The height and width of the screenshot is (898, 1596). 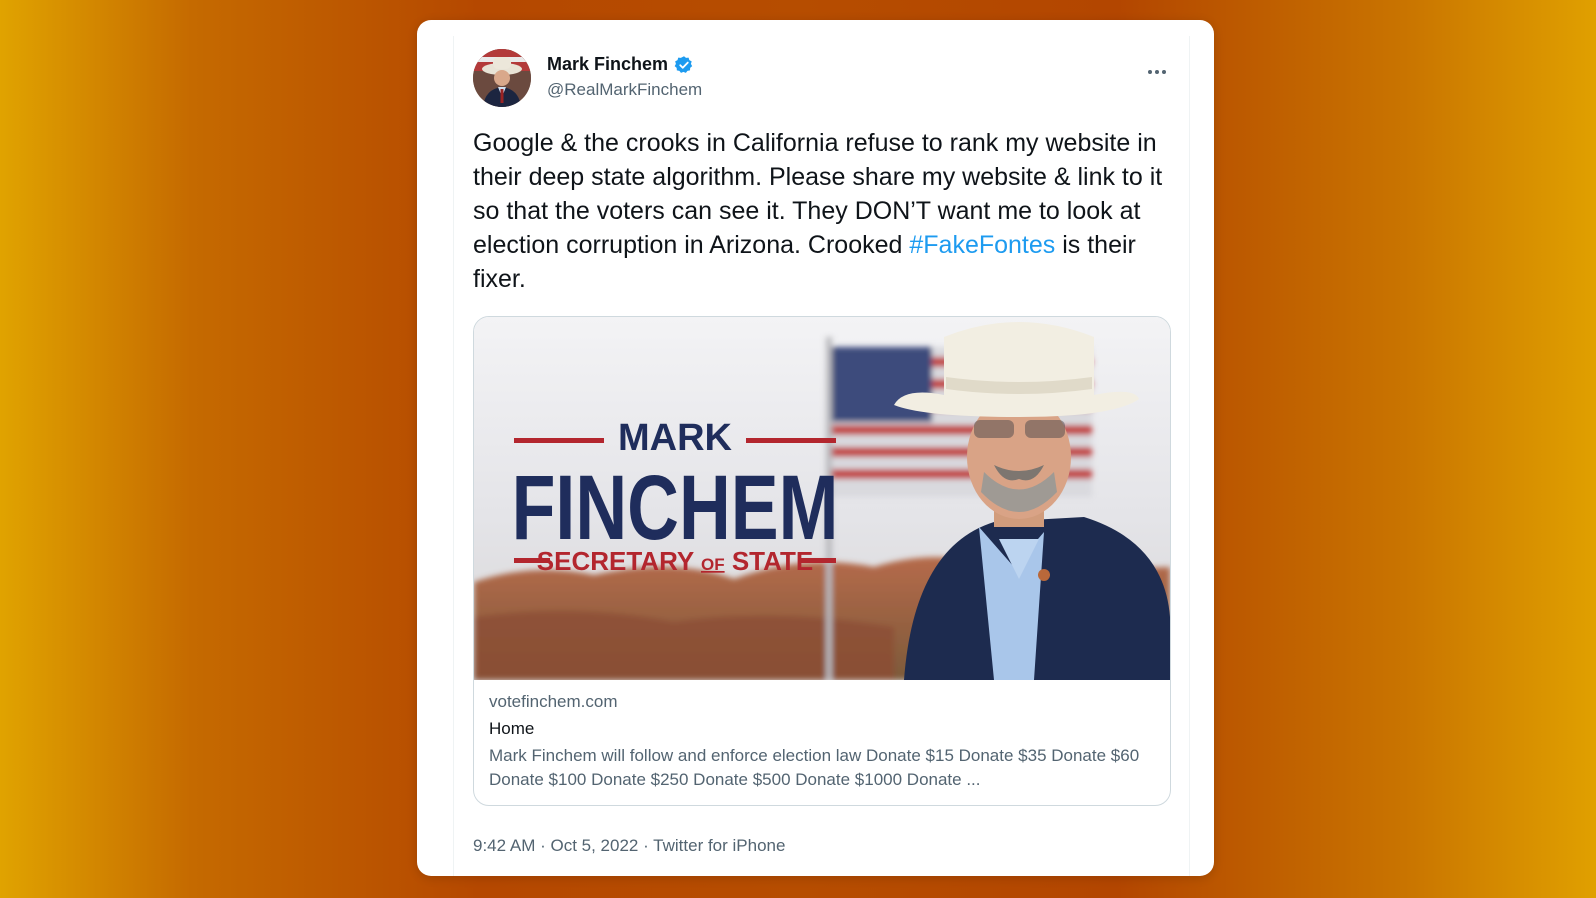 I want to click on banner-subtitle-a: SECRETARY, so click(x=619, y=561).